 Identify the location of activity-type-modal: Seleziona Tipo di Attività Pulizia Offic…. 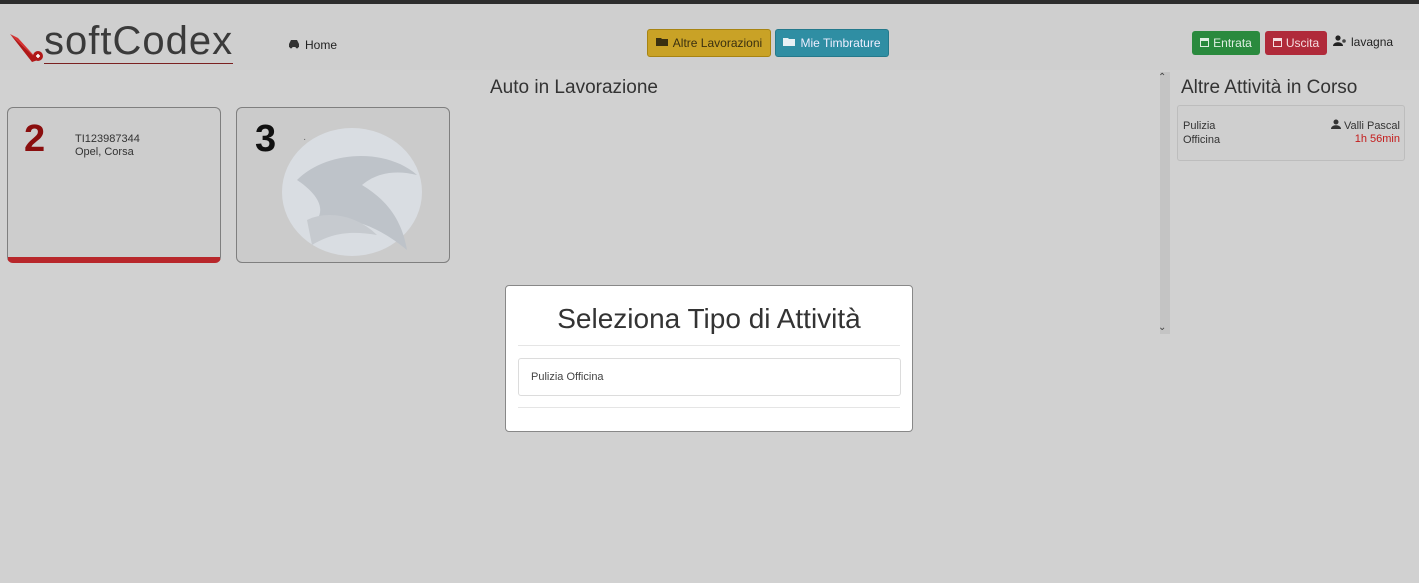
(709, 358).